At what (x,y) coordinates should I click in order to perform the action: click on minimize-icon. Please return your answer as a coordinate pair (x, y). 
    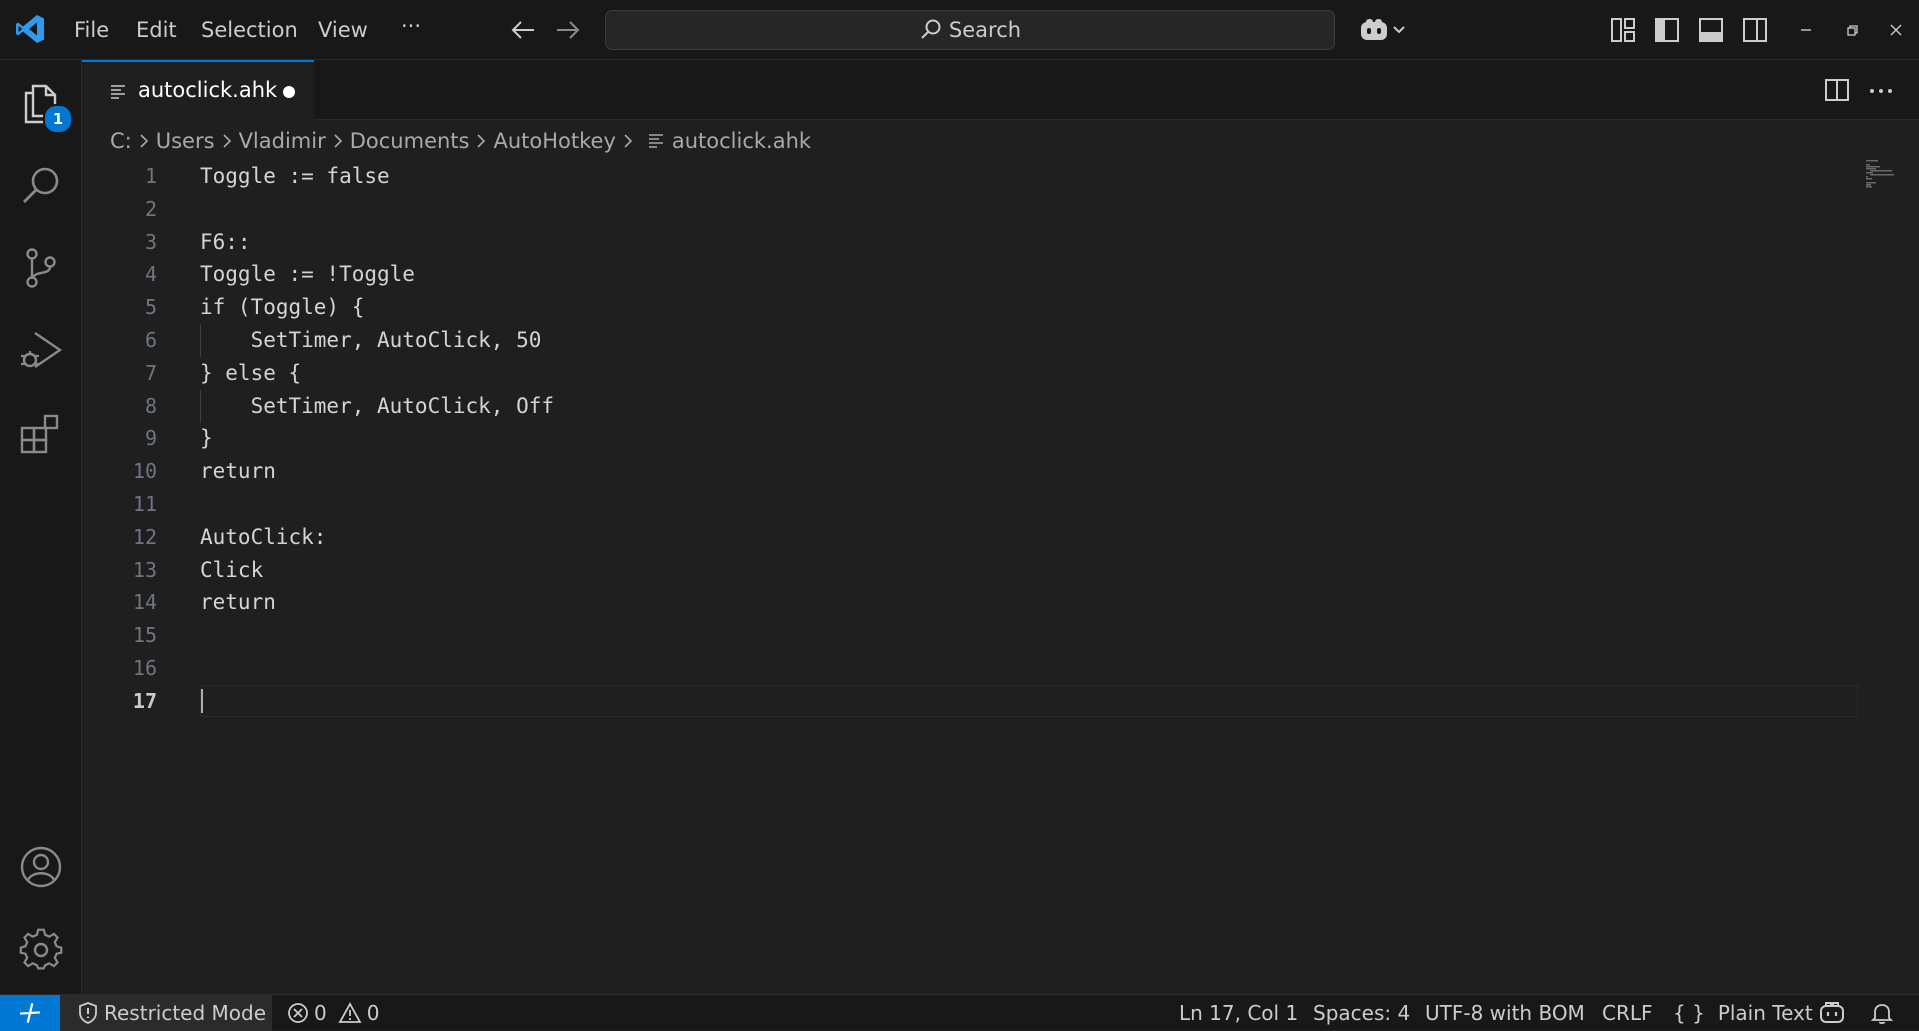
    Looking at the image, I should click on (1806, 30).